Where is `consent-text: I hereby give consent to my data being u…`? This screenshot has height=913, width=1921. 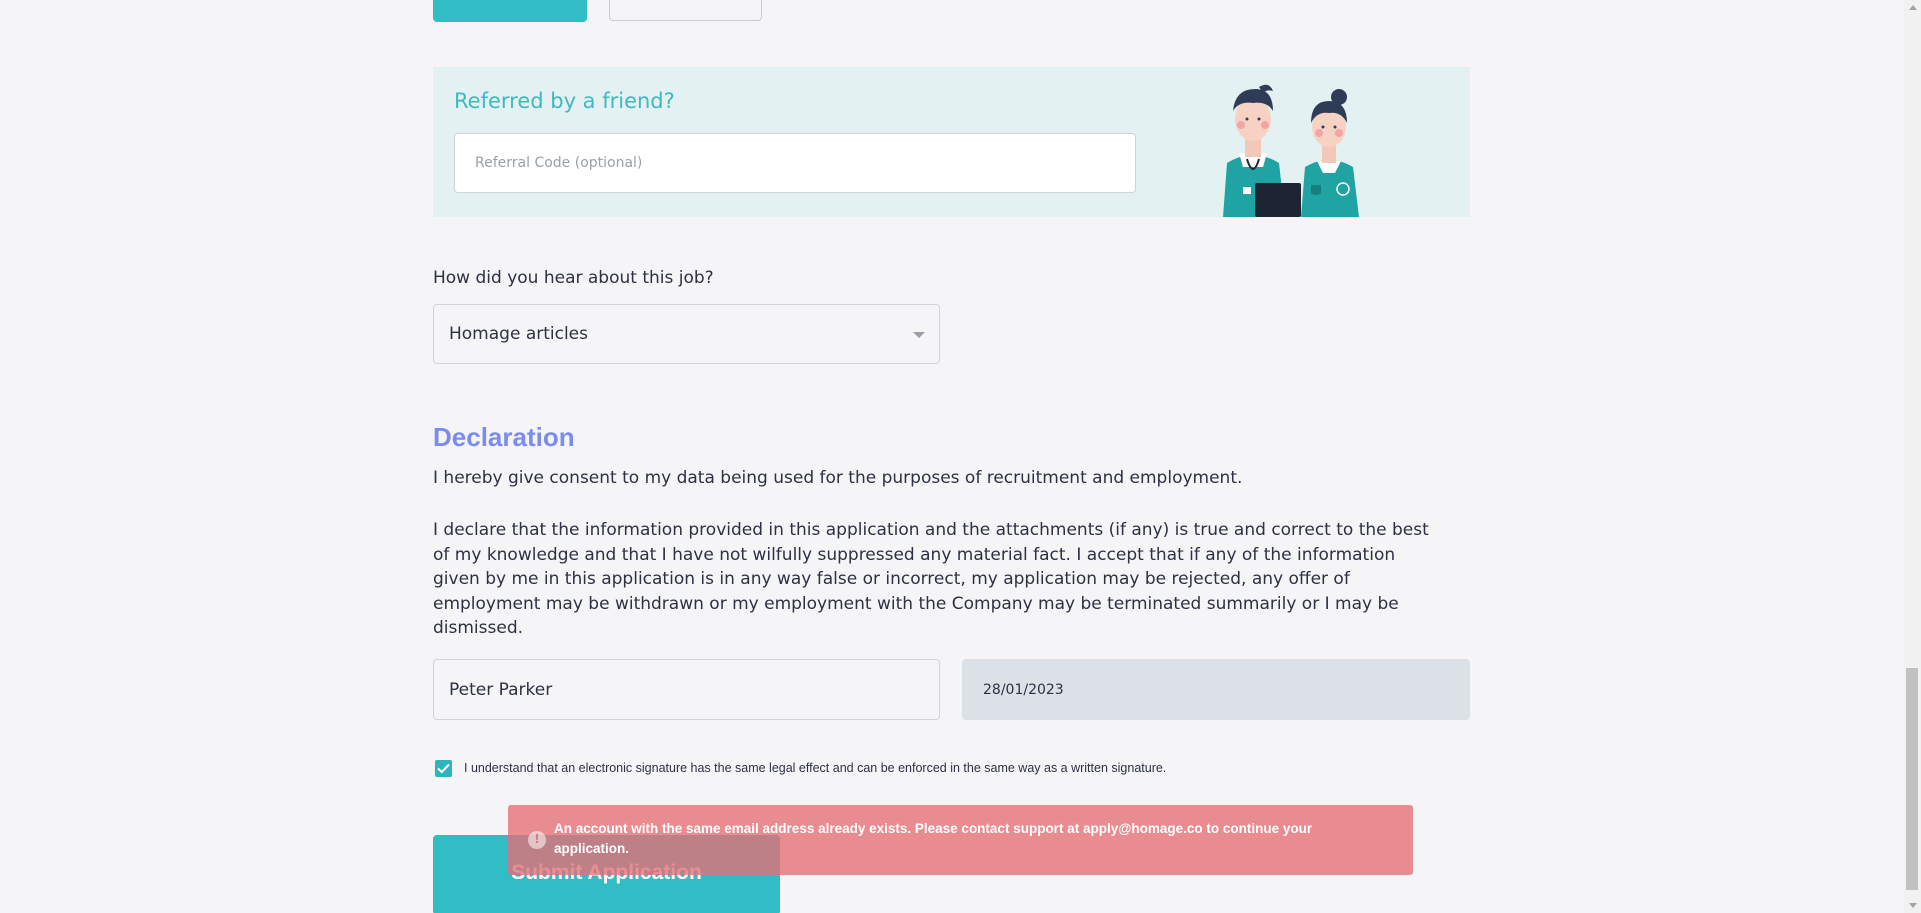 consent-text: I hereby give consent to my data being u… is located at coordinates (838, 478).